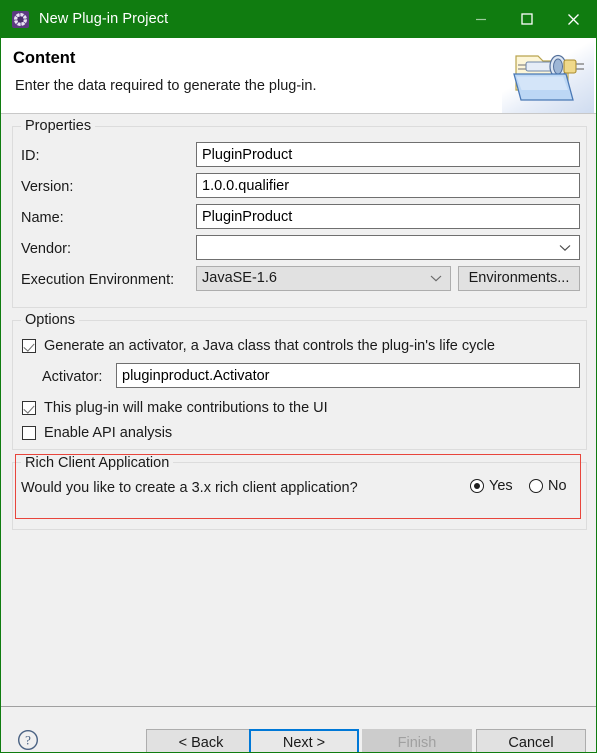 Image resolution: width=597 pixels, height=753 pixels. I want to click on vendor-label: Vendor:, so click(46, 249).